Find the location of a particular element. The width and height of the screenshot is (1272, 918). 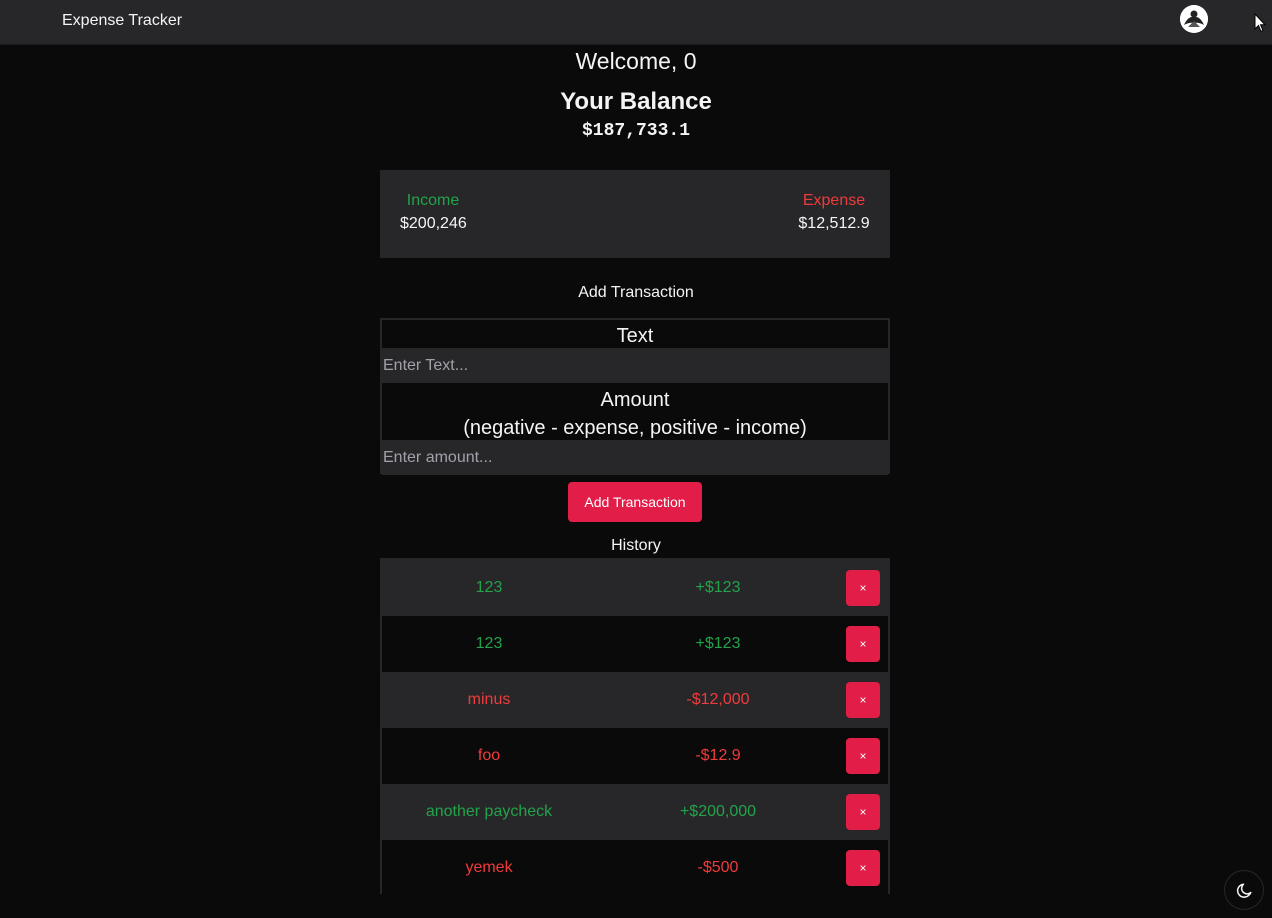

user-avatar is located at coordinates (1194, 19).